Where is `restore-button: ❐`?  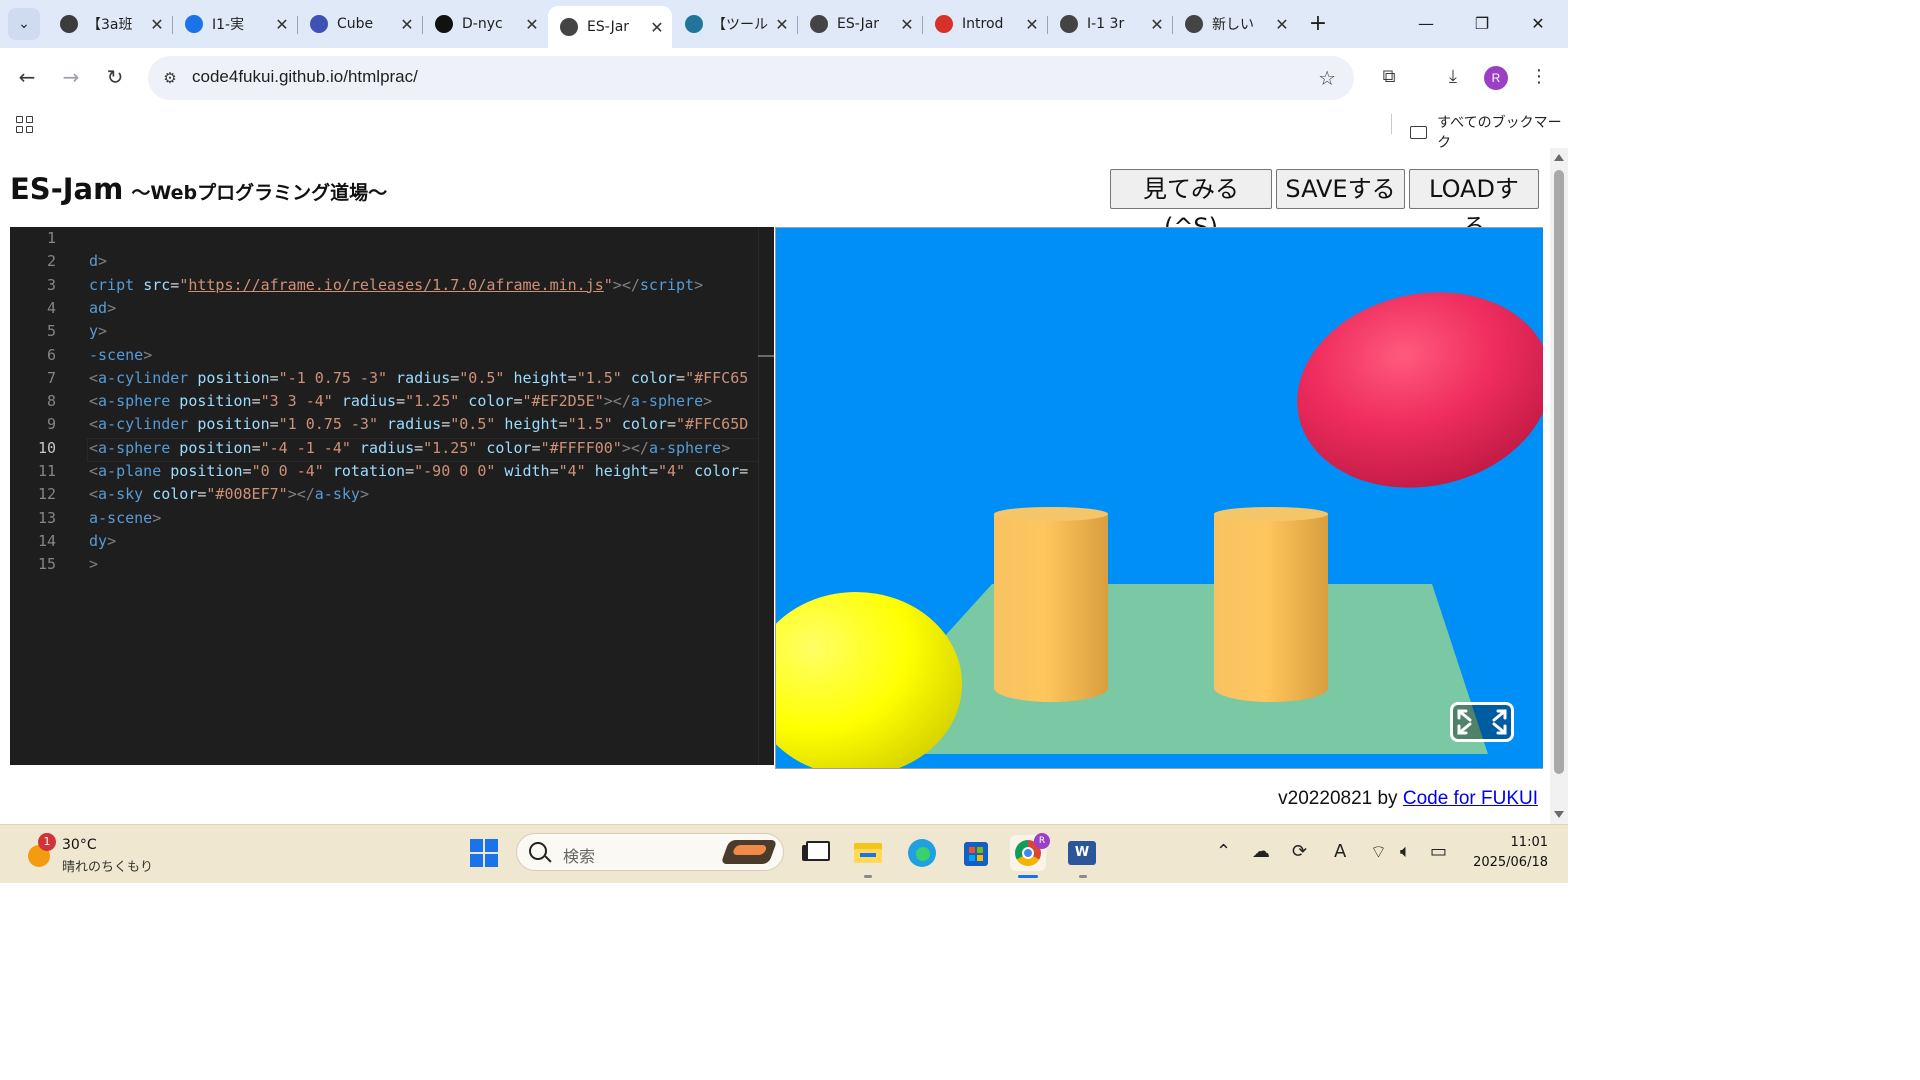 restore-button: ❐ is located at coordinates (1482, 24).